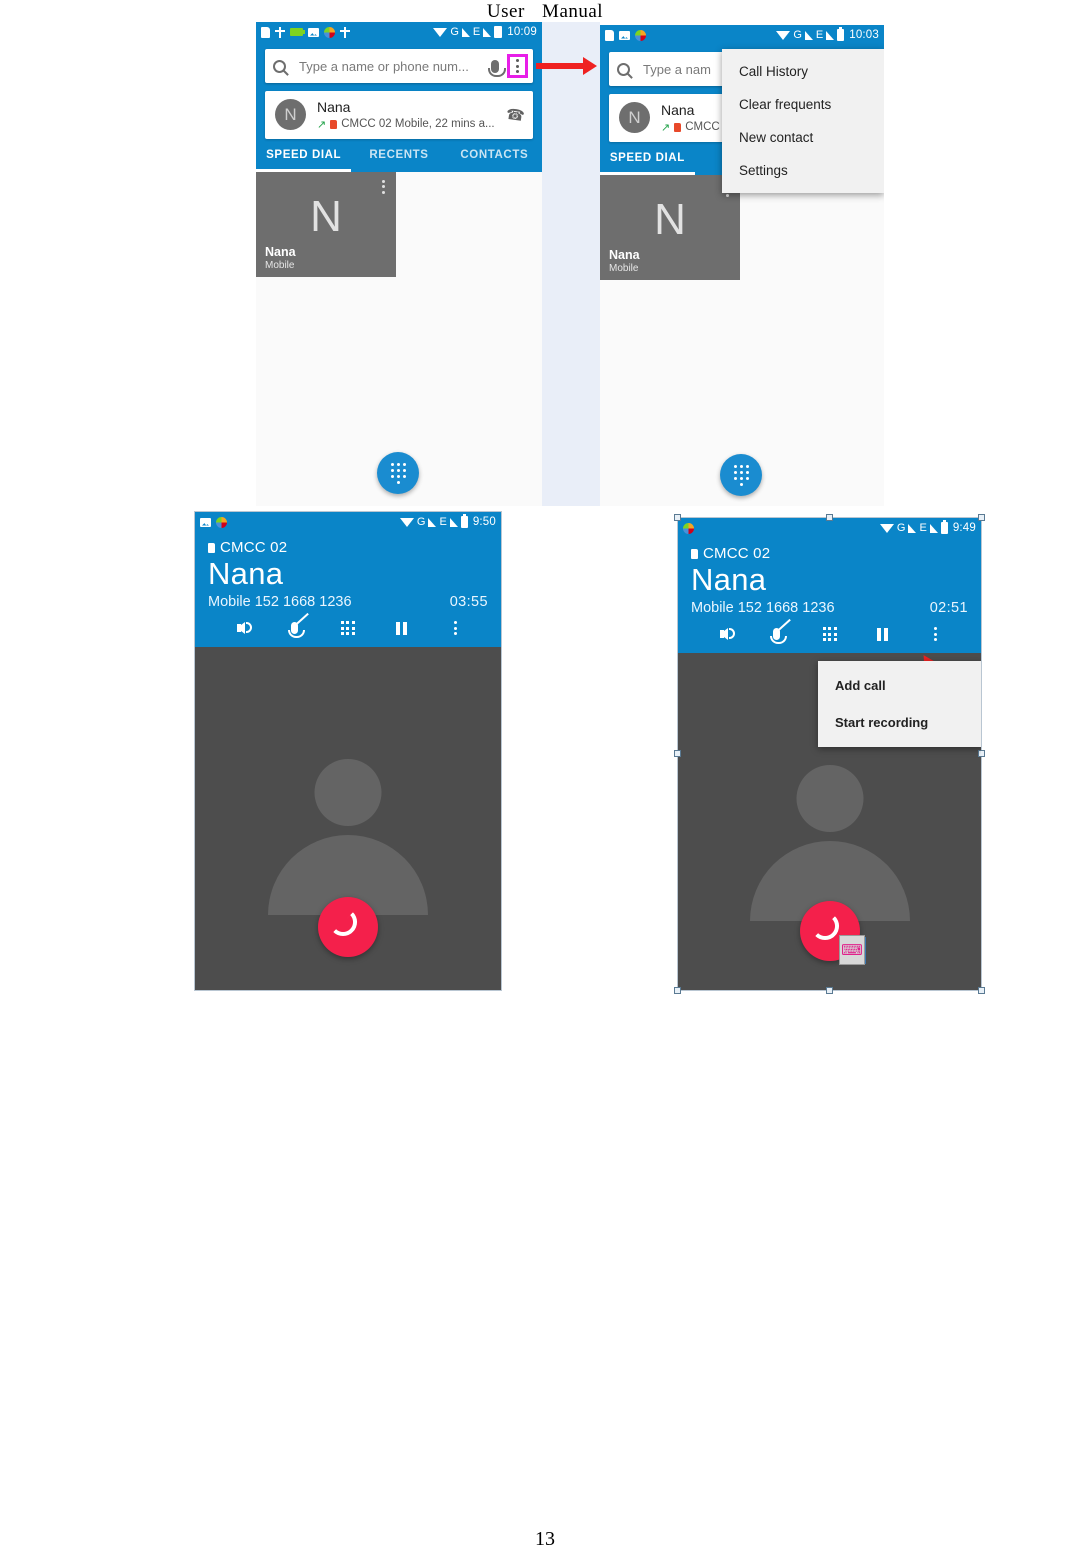 This screenshot has width=1090, height=1559. Describe the element at coordinates (803, 137) in the screenshot. I see `menu-item-new-contact: New contact` at that location.